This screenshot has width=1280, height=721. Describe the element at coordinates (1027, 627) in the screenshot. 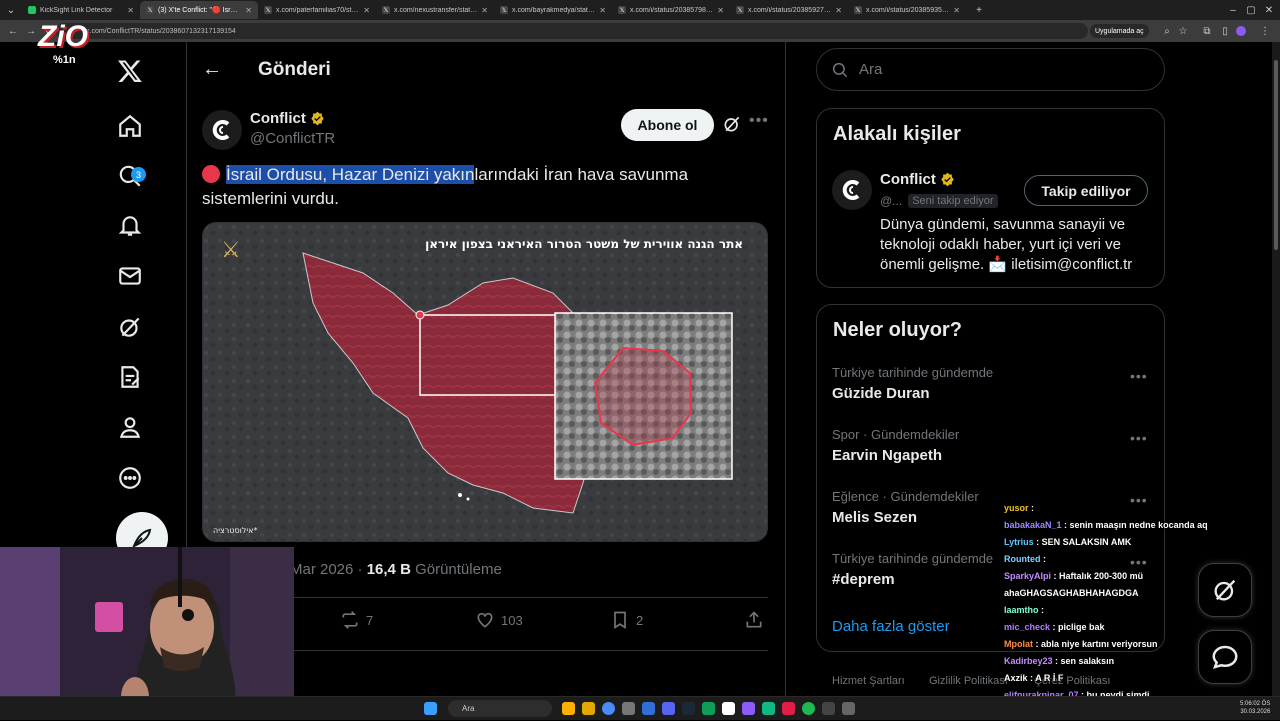

I see `chat-username: mic_check` at that location.